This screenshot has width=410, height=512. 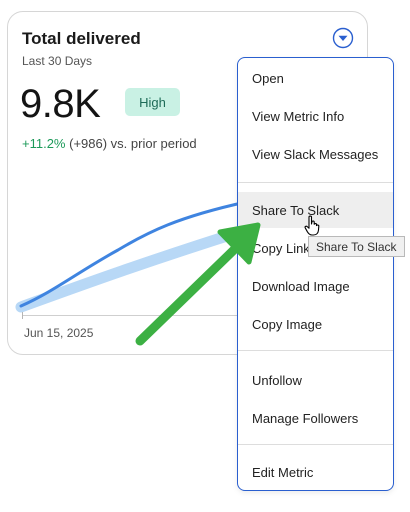 What do you see at coordinates (60, 104) in the screenshot?
I see `metric-value: 9.8K` at bounding box center [60, 104].